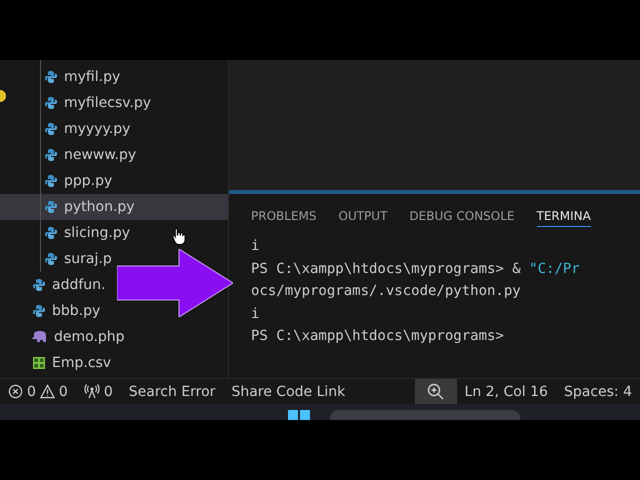 The width and height of the screenshot is (640, 480). I want to click on panel-tab: OUTPUT, so click(363, 217).